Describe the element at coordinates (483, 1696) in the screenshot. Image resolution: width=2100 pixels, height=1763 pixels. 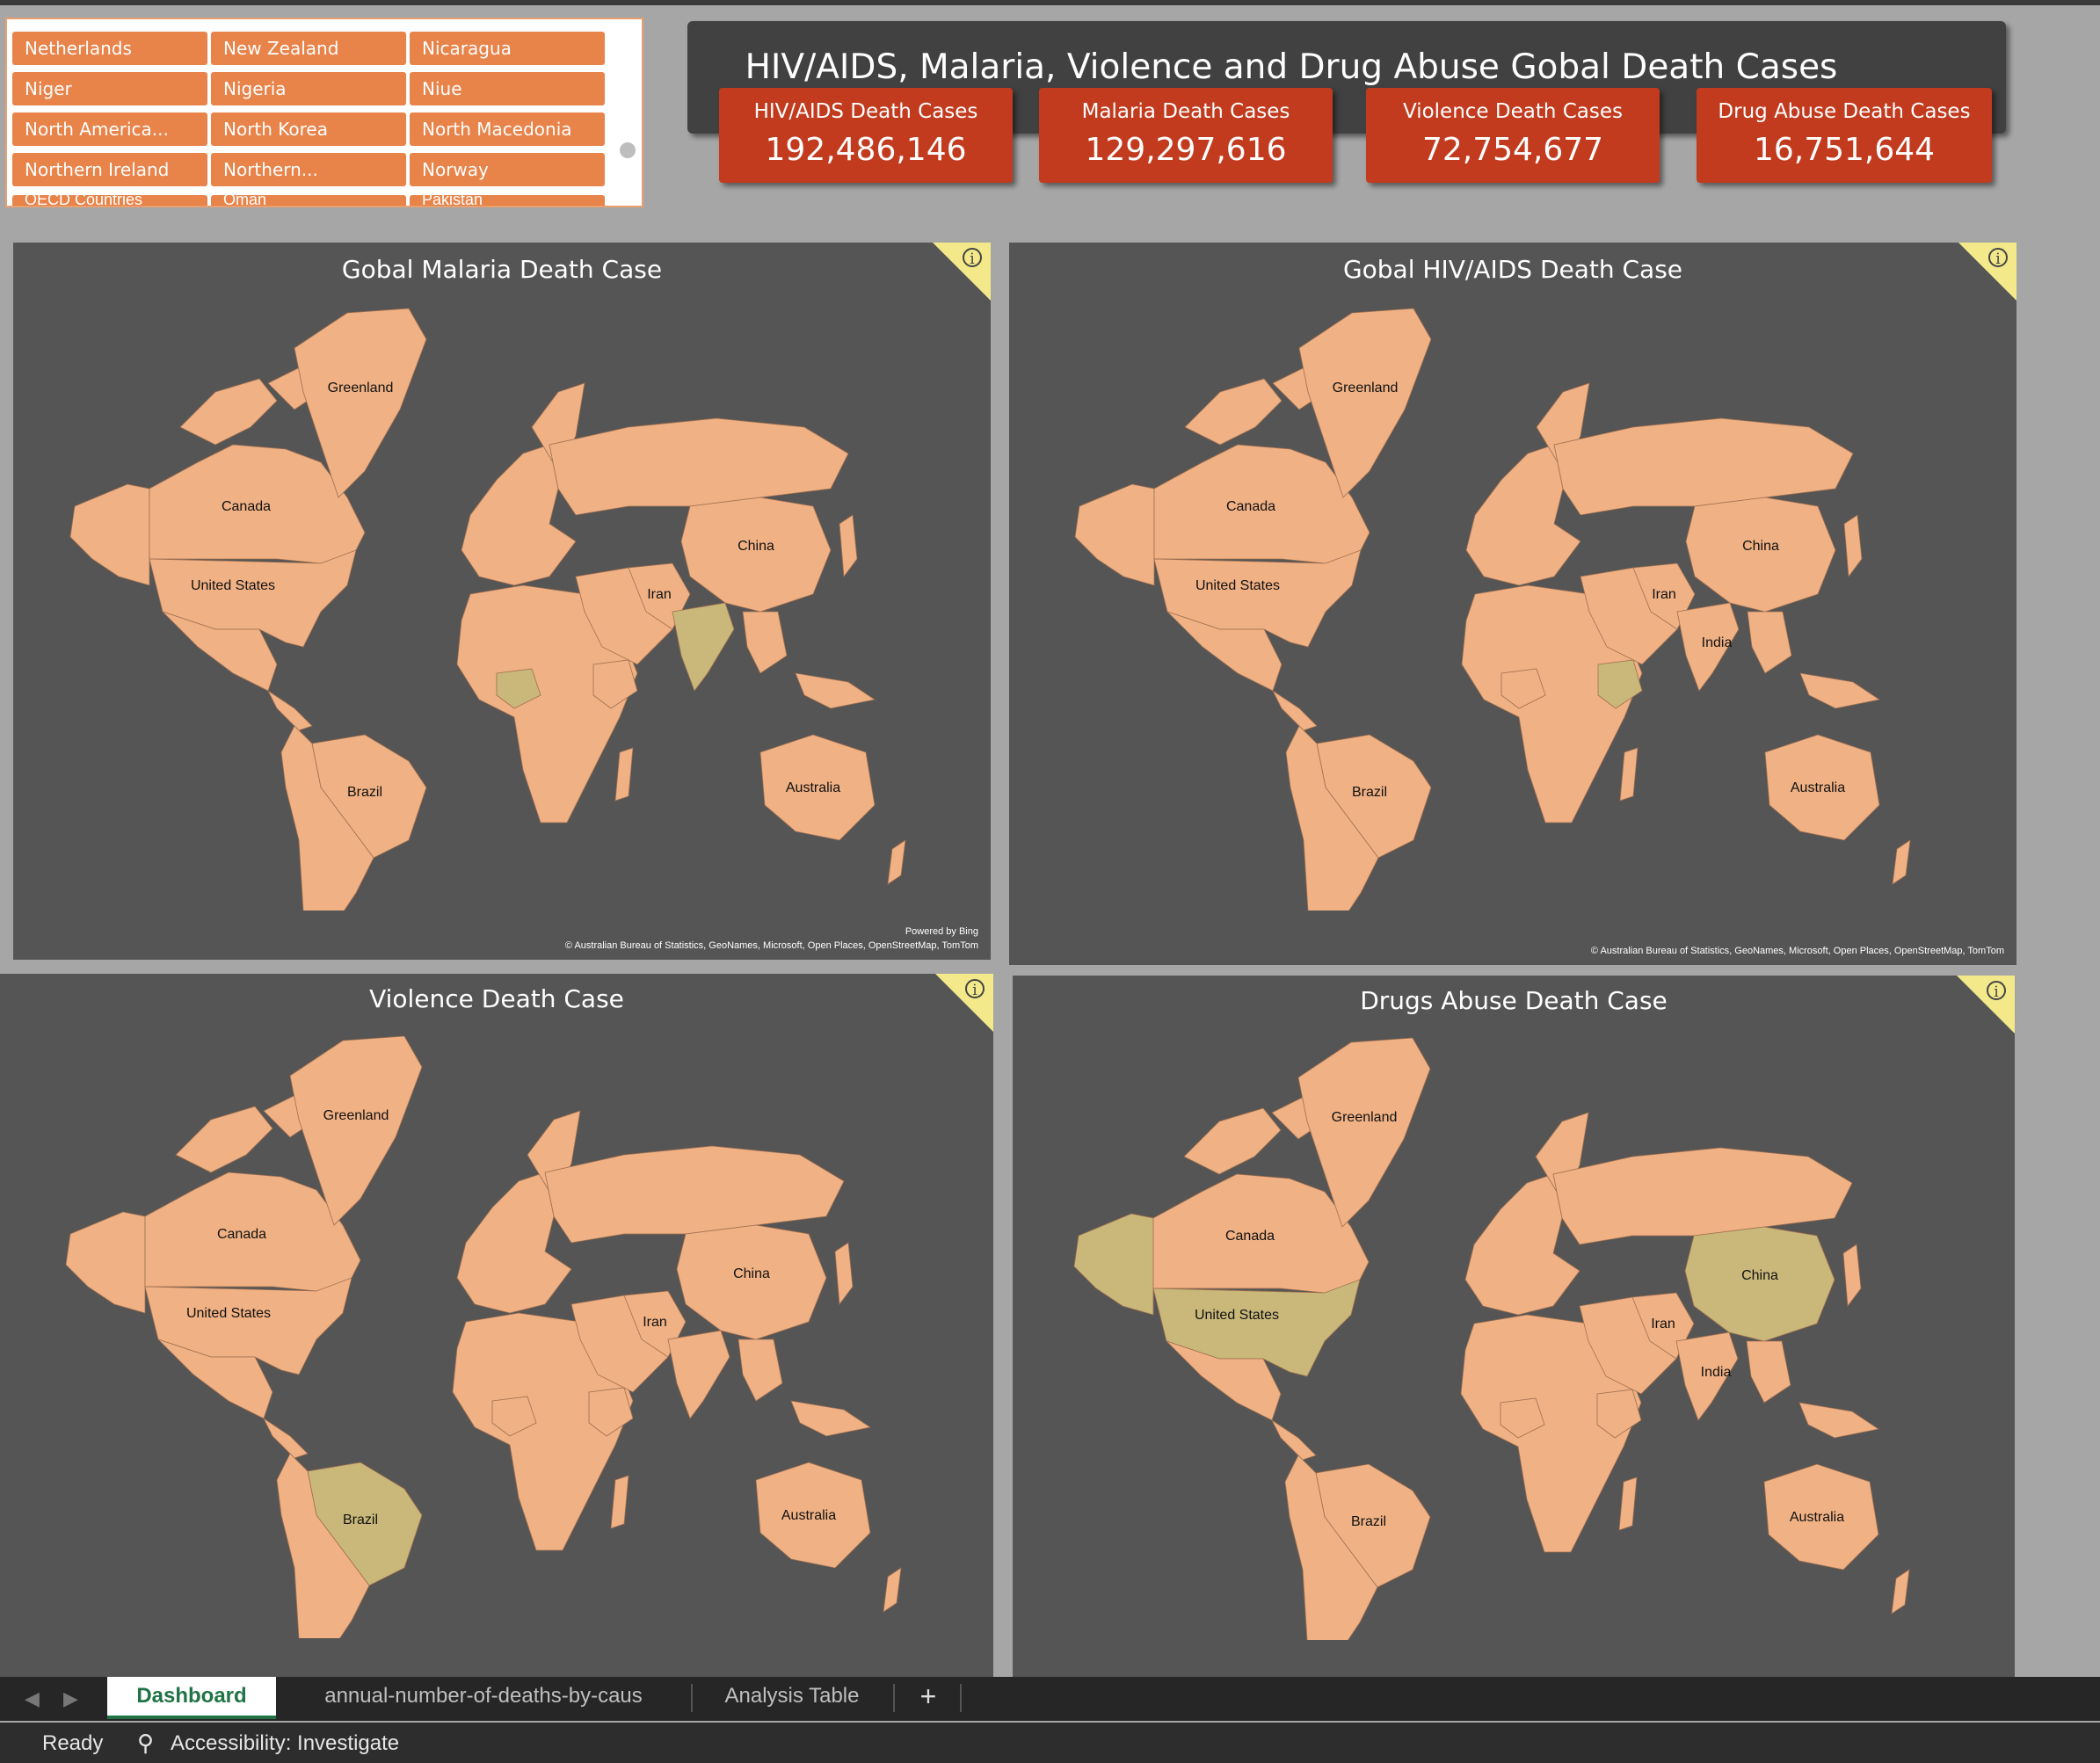
I see `tab-annual-deaths: annual-number-of-deaths-by-caus` at that location.